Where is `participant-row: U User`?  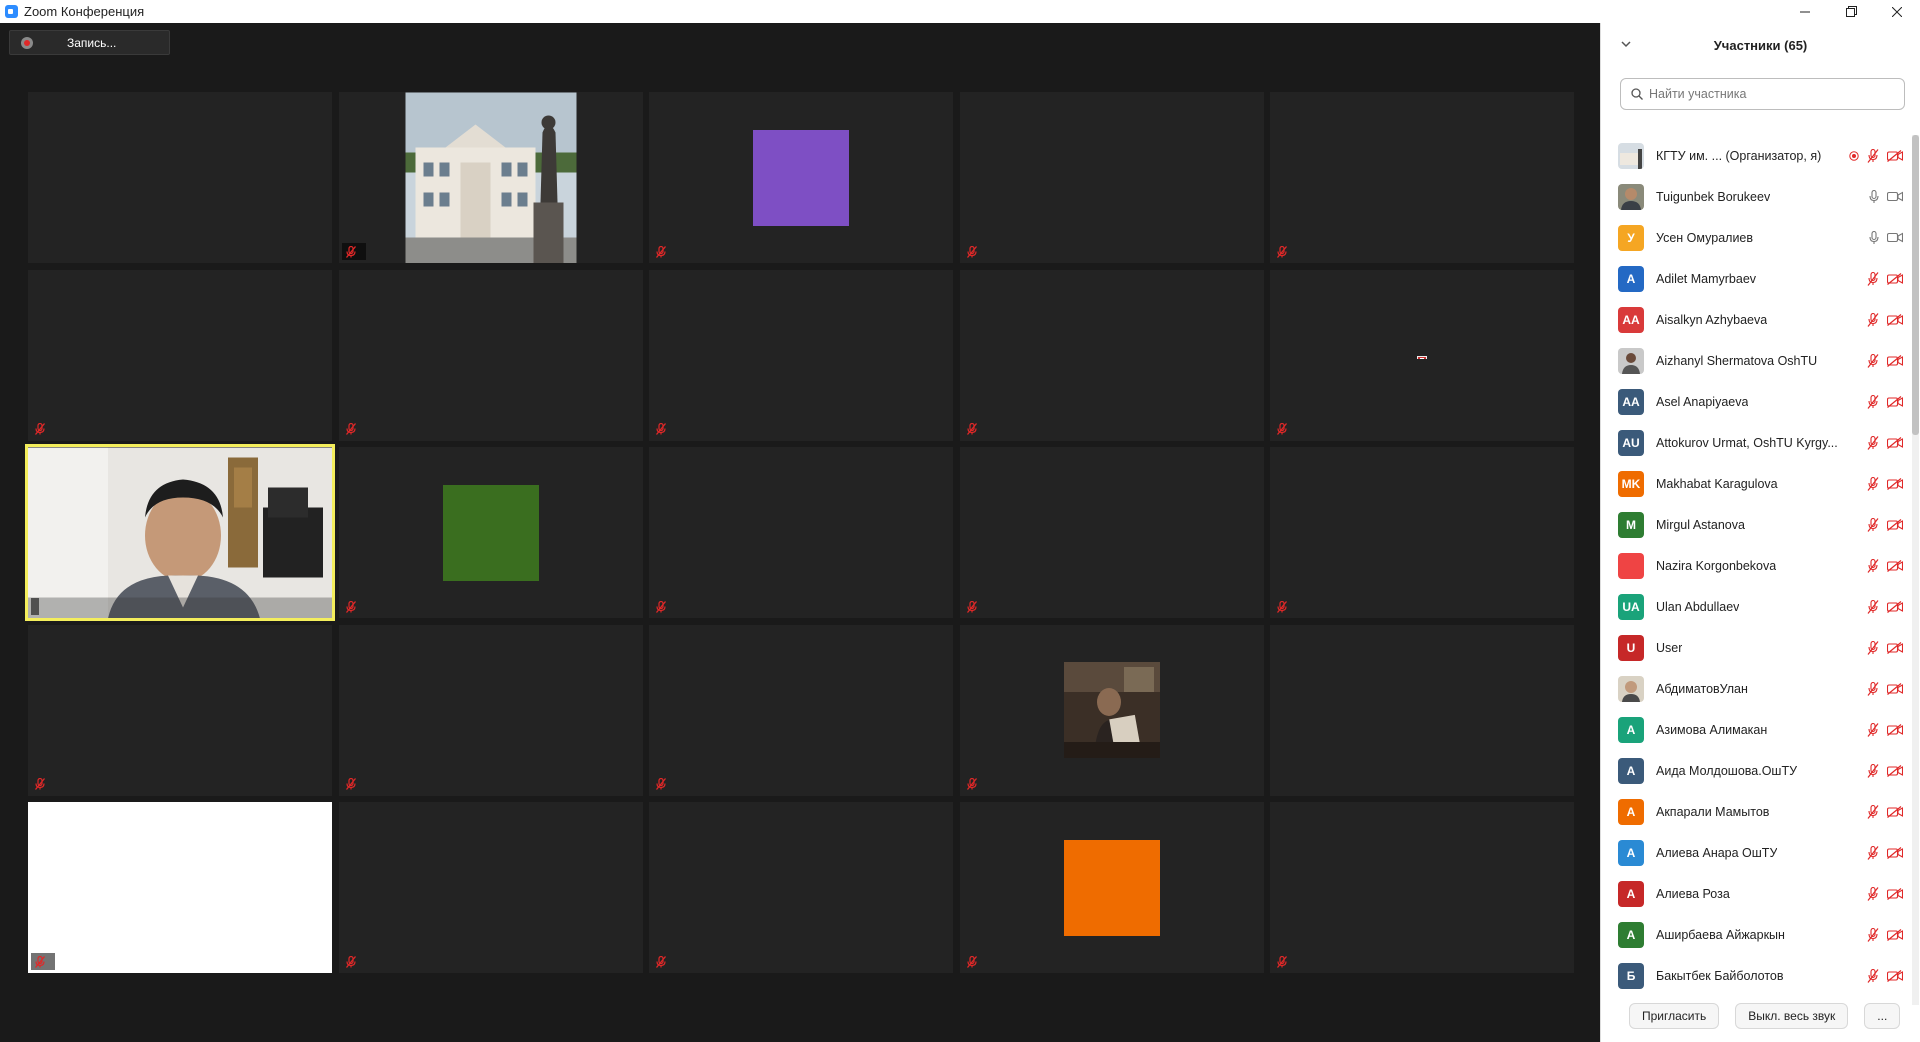
participant-row: U User is located at coordinates (1754, 647).